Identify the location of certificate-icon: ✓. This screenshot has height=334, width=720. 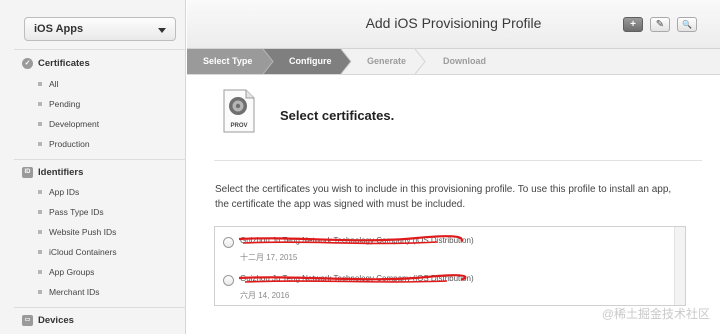
(27, 63).